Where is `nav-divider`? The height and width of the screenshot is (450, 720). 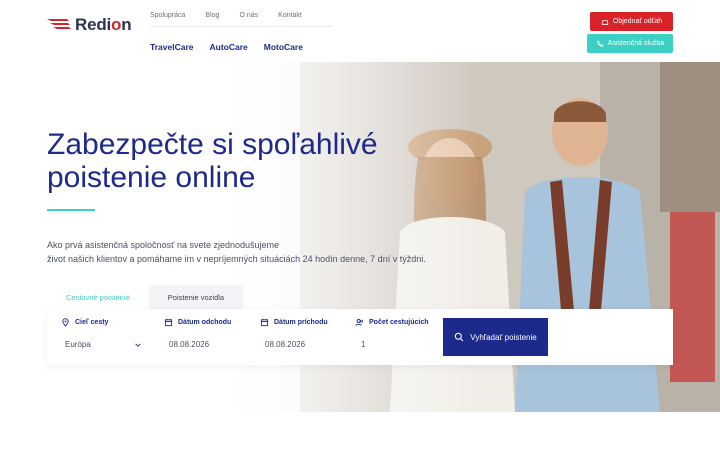
nav-divider is located at coordinates (241, 26).